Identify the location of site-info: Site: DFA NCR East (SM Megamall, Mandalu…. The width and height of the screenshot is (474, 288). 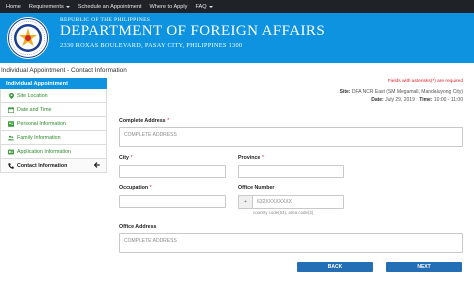
(401, 92).